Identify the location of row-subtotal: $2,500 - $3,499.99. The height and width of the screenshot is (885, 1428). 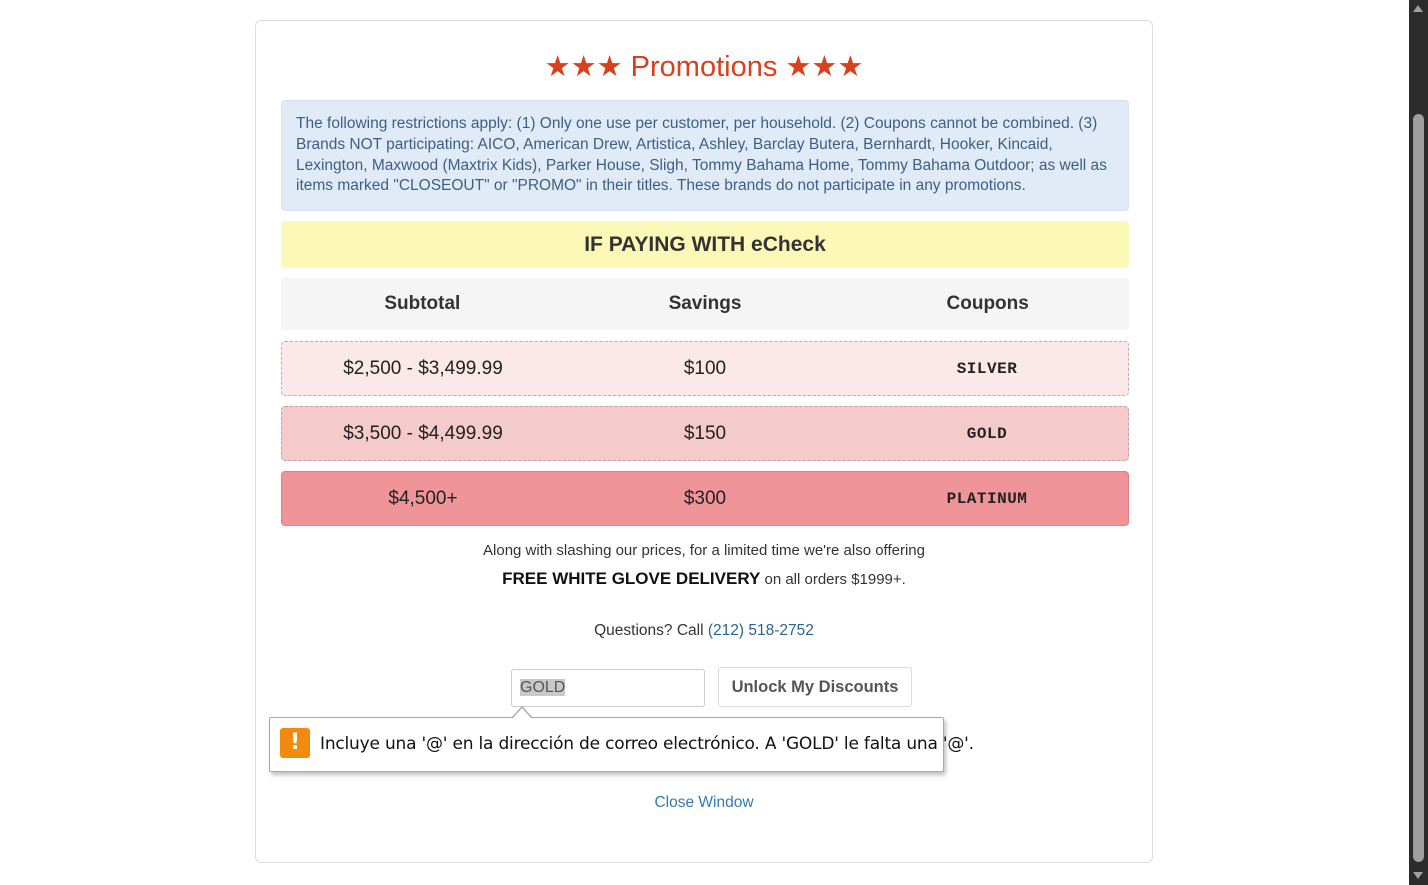
(423, 368).